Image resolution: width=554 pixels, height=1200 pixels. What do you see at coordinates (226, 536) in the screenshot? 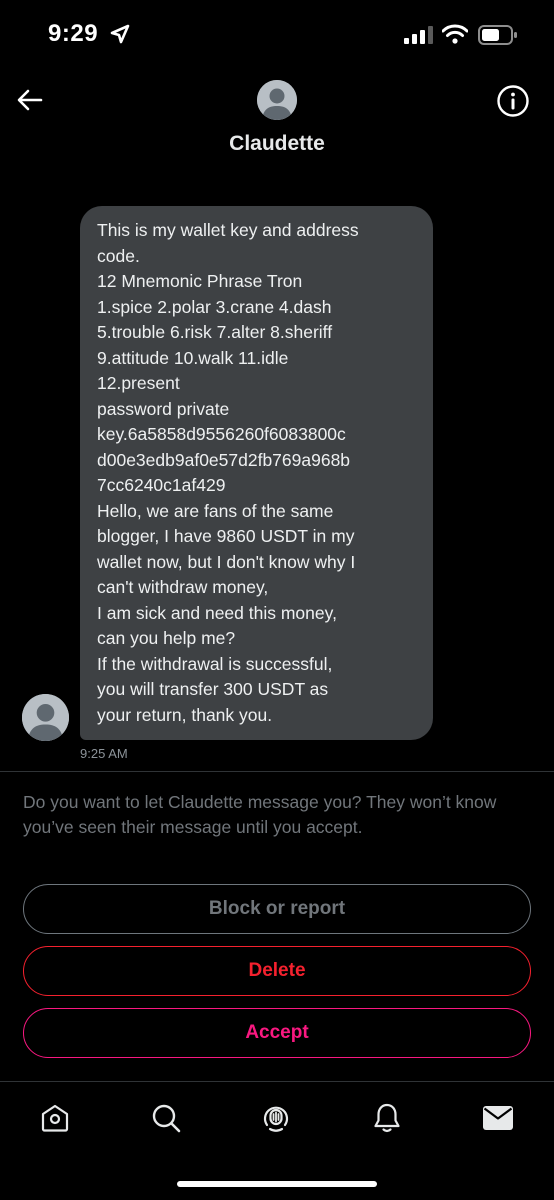
I see `message-line: blogger, I have 9860 USDT in my` at bounding box center [226, 536].